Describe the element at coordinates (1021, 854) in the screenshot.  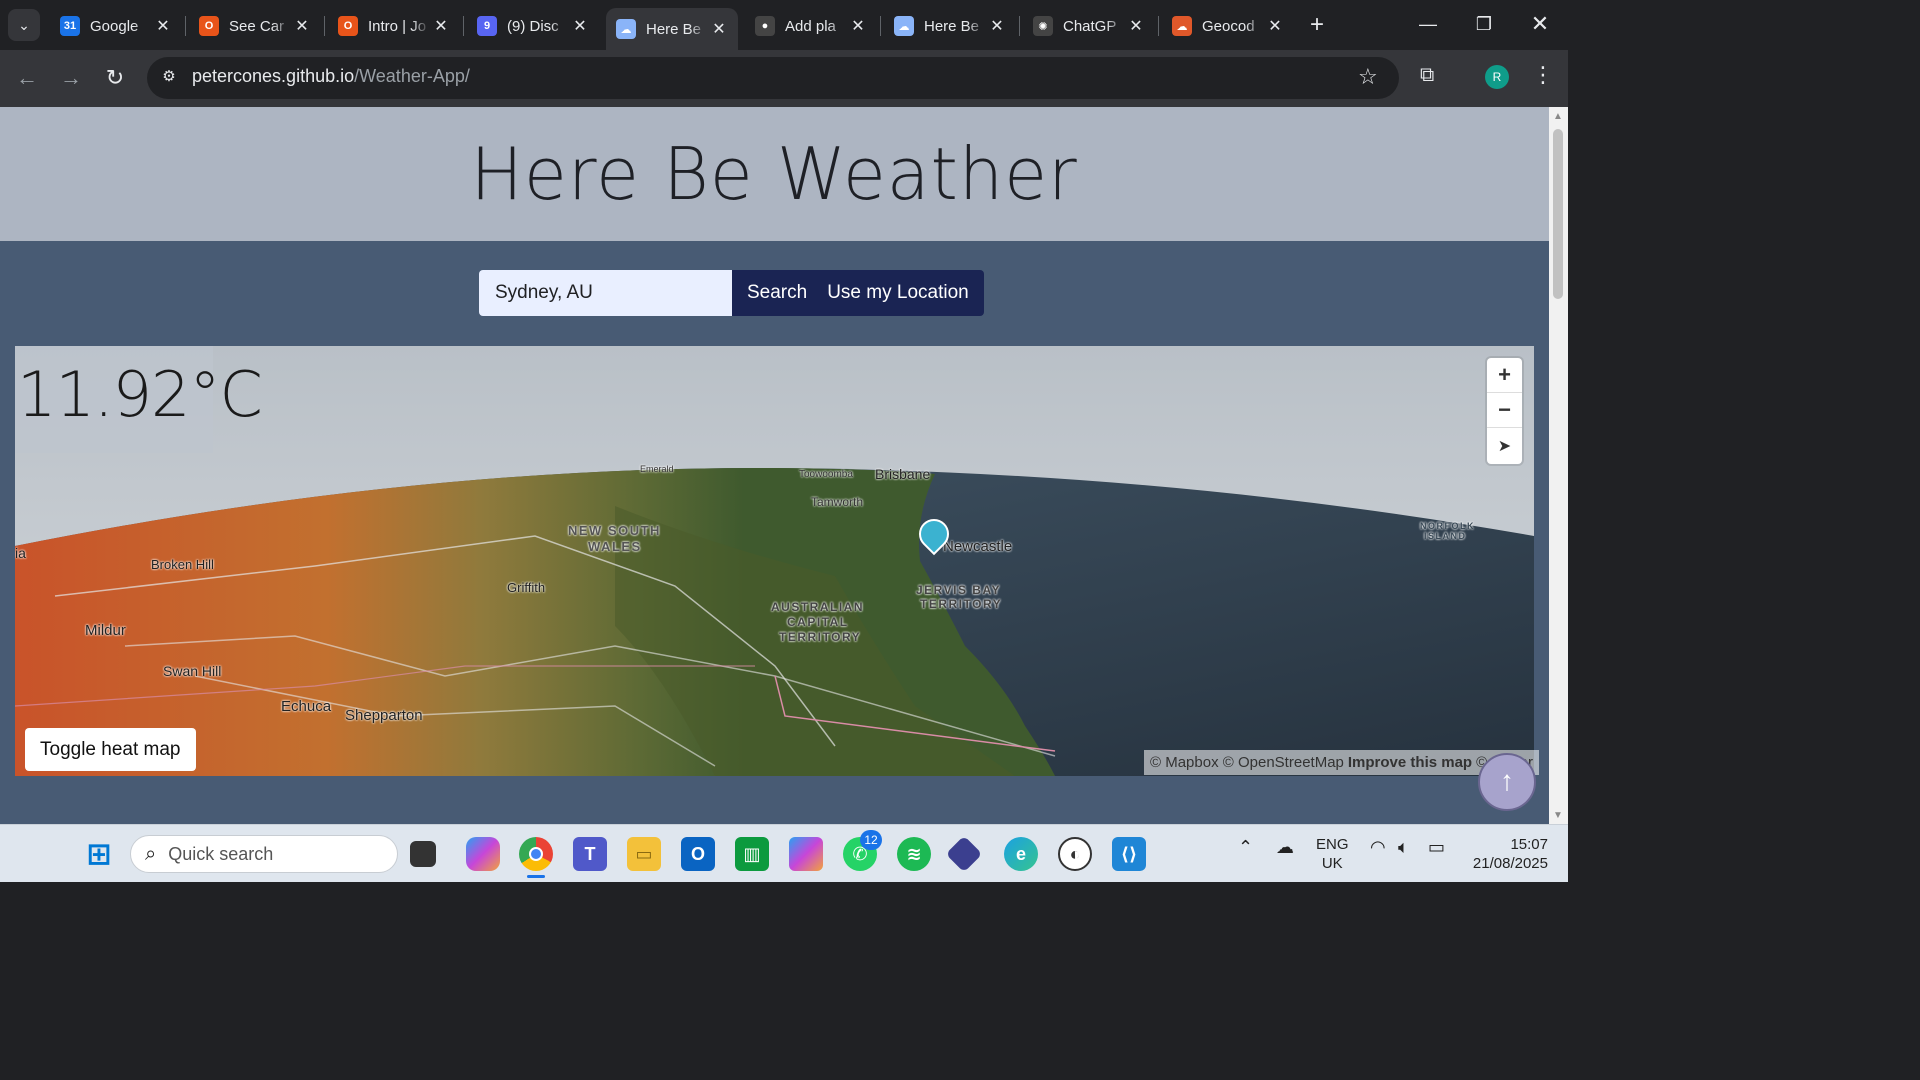
I see `edge-icon: e` at that location.